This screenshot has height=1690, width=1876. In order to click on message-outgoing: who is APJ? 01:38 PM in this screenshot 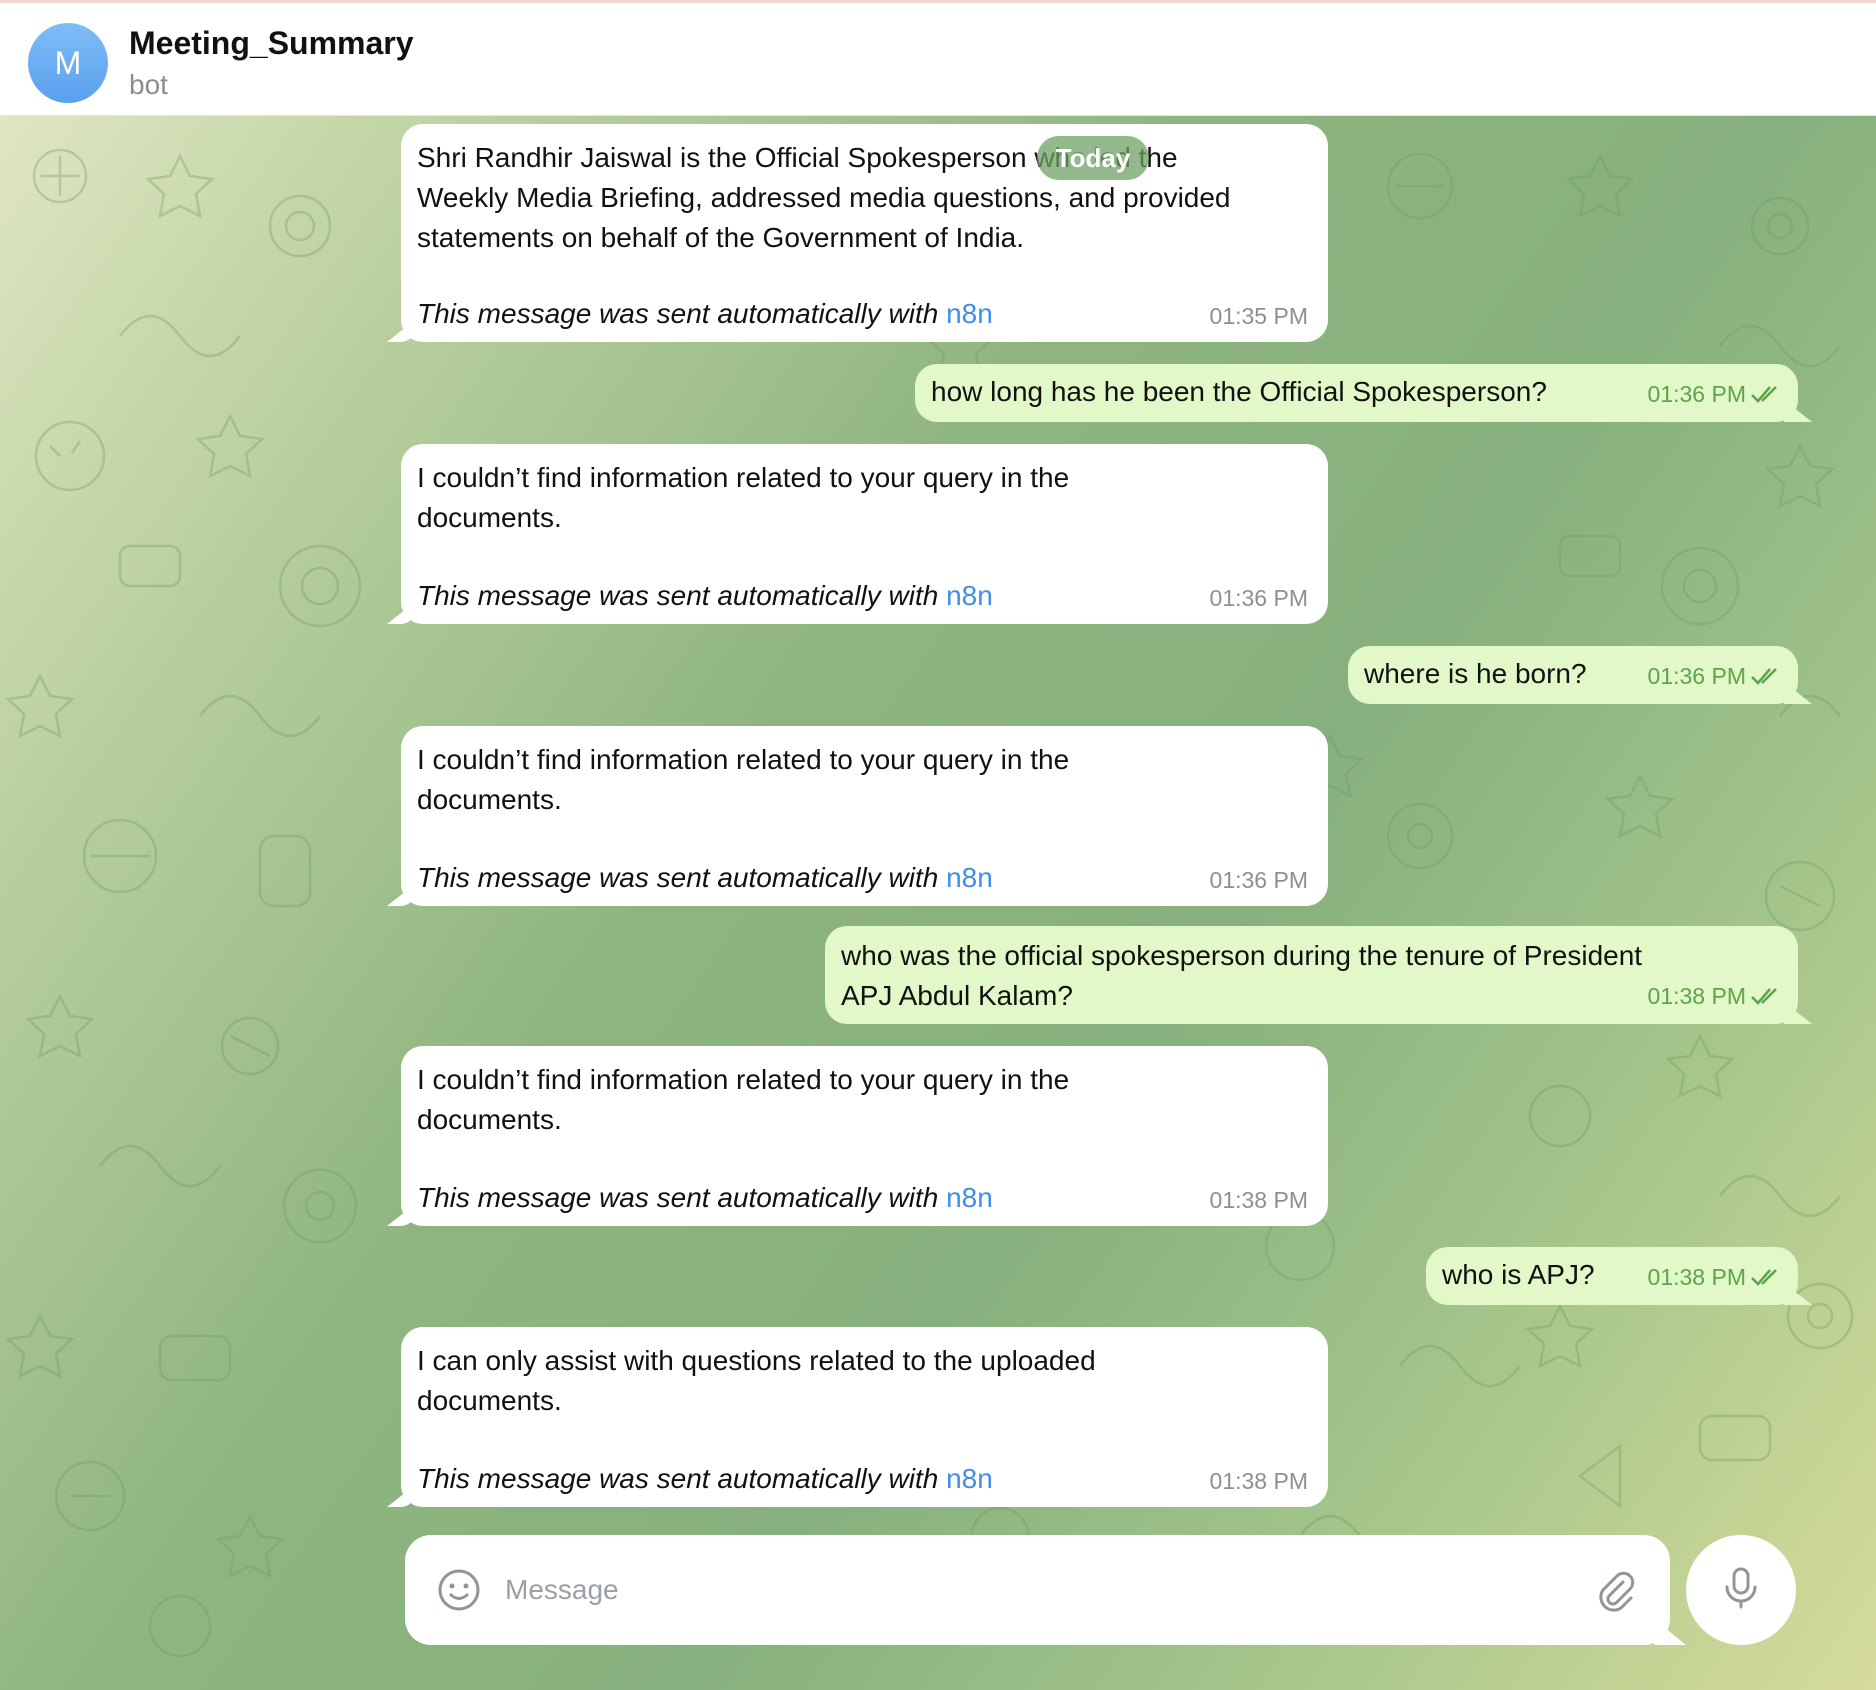, I will do `click(1612, 1276)`.